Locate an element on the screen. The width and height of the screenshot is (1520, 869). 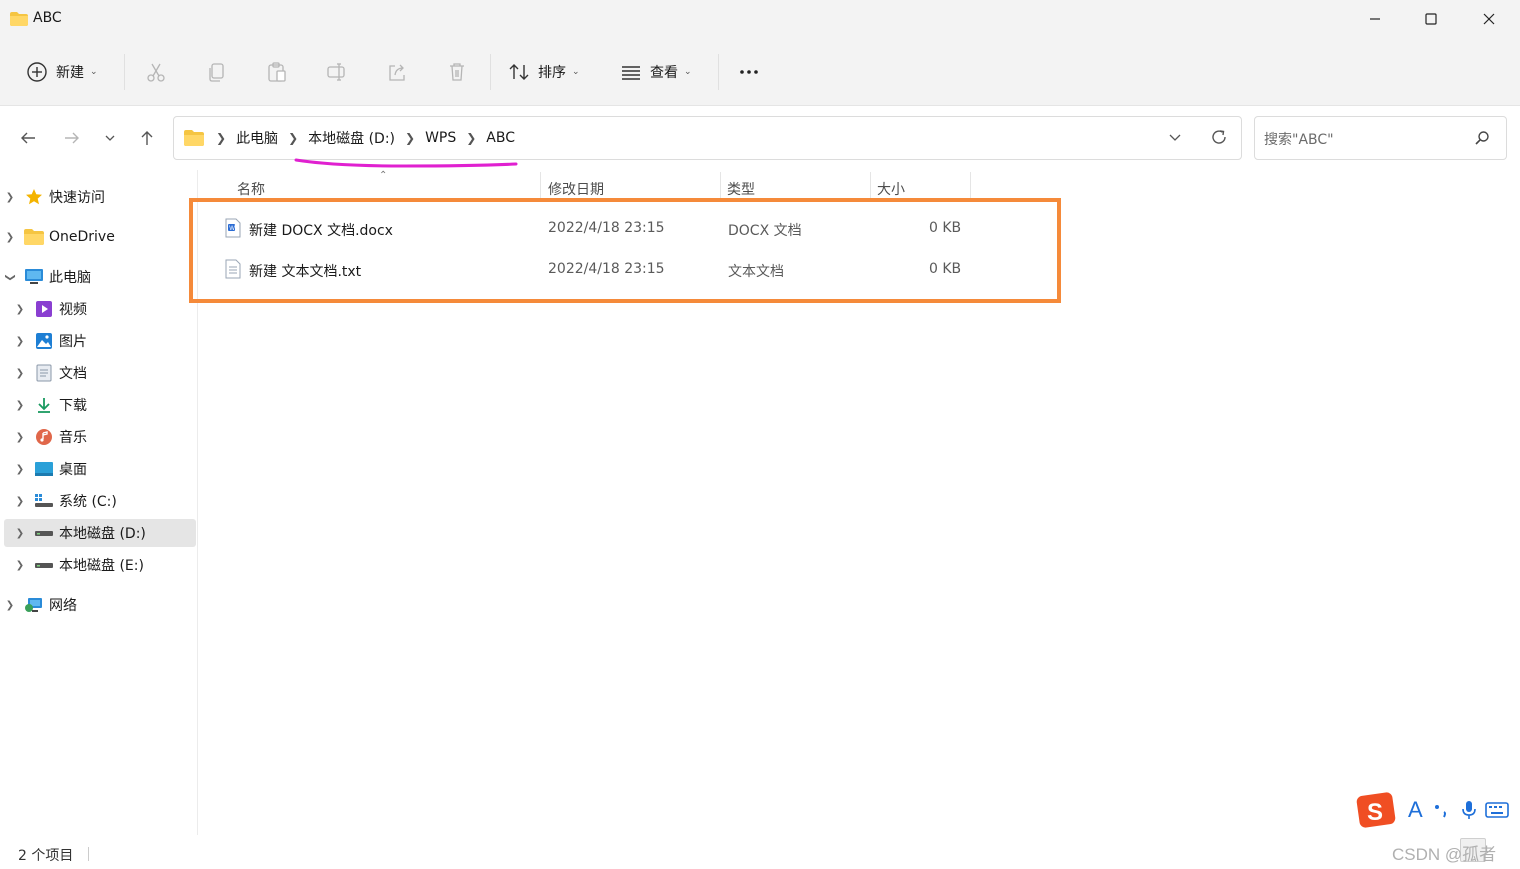
sidebar-item-quick-access: ❯ 快速访问 is located at coordinates (100, 197).